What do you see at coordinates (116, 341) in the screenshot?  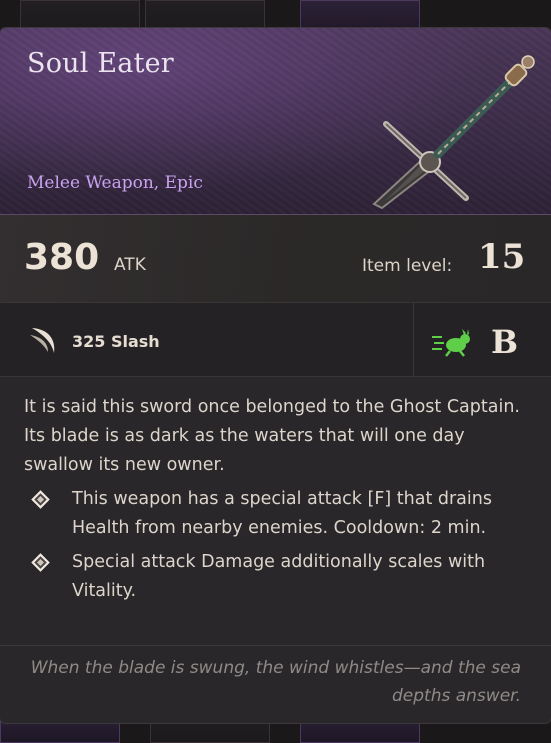 I see `damage-text: 325 Slash` at bounding box center [116, 341].